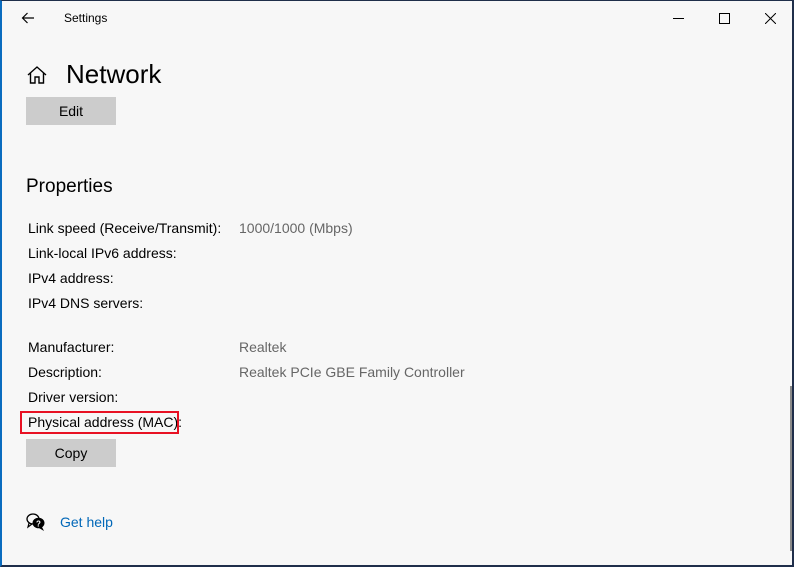 This screenshot has width=794, height=567. I want to click on edit-button: Edit, so click(71, 111).